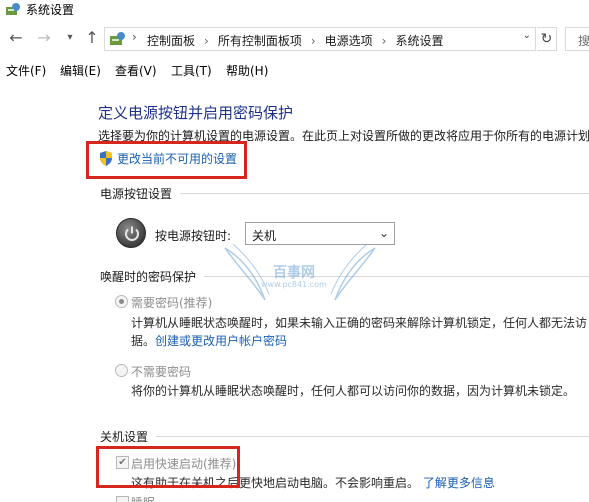  I want to click on breadcrumb-item: 系统设置, so click(419, 41).